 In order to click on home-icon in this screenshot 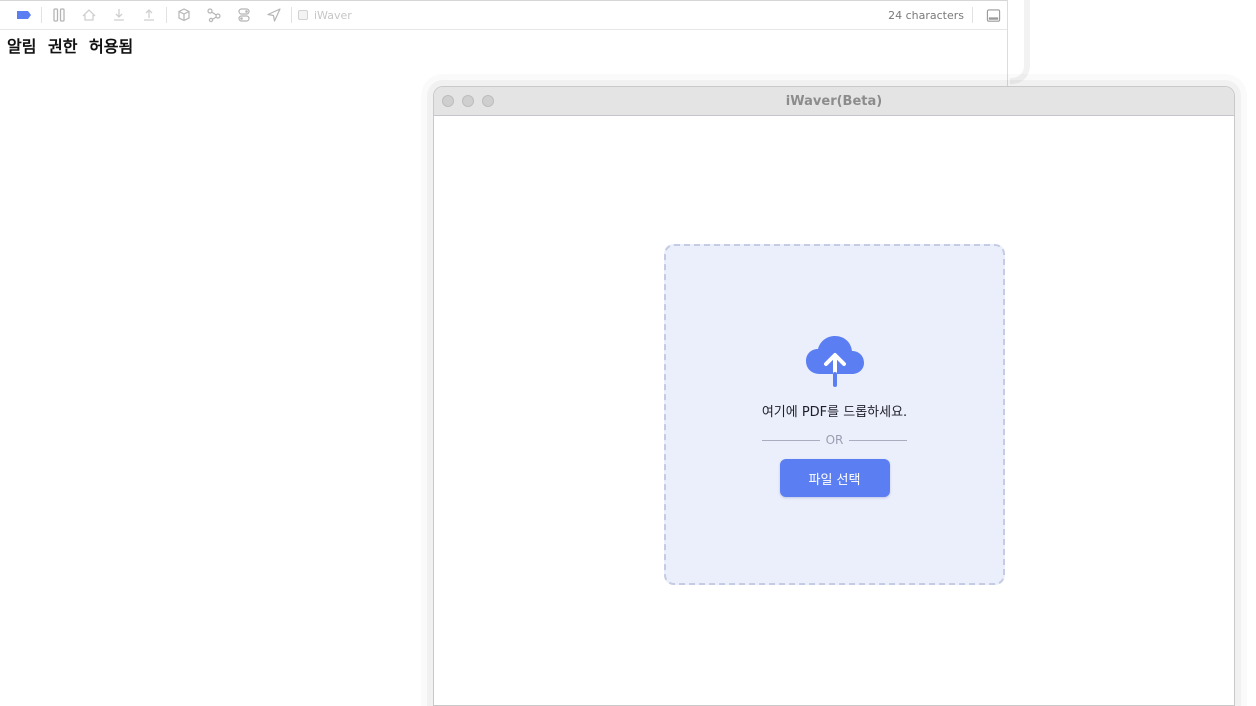, I will do `click(89, 15)`.